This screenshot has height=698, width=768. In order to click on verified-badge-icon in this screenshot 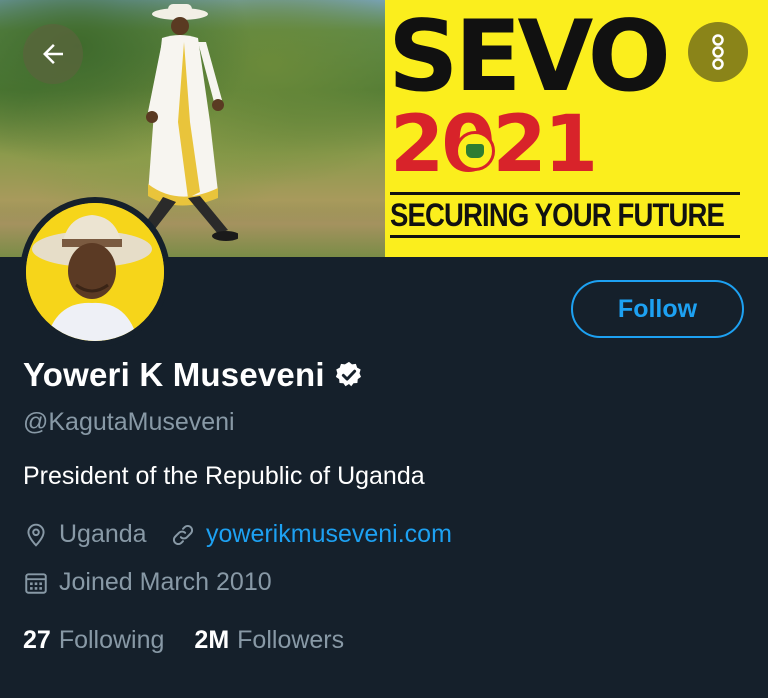, I will do `click(348, 374)`.